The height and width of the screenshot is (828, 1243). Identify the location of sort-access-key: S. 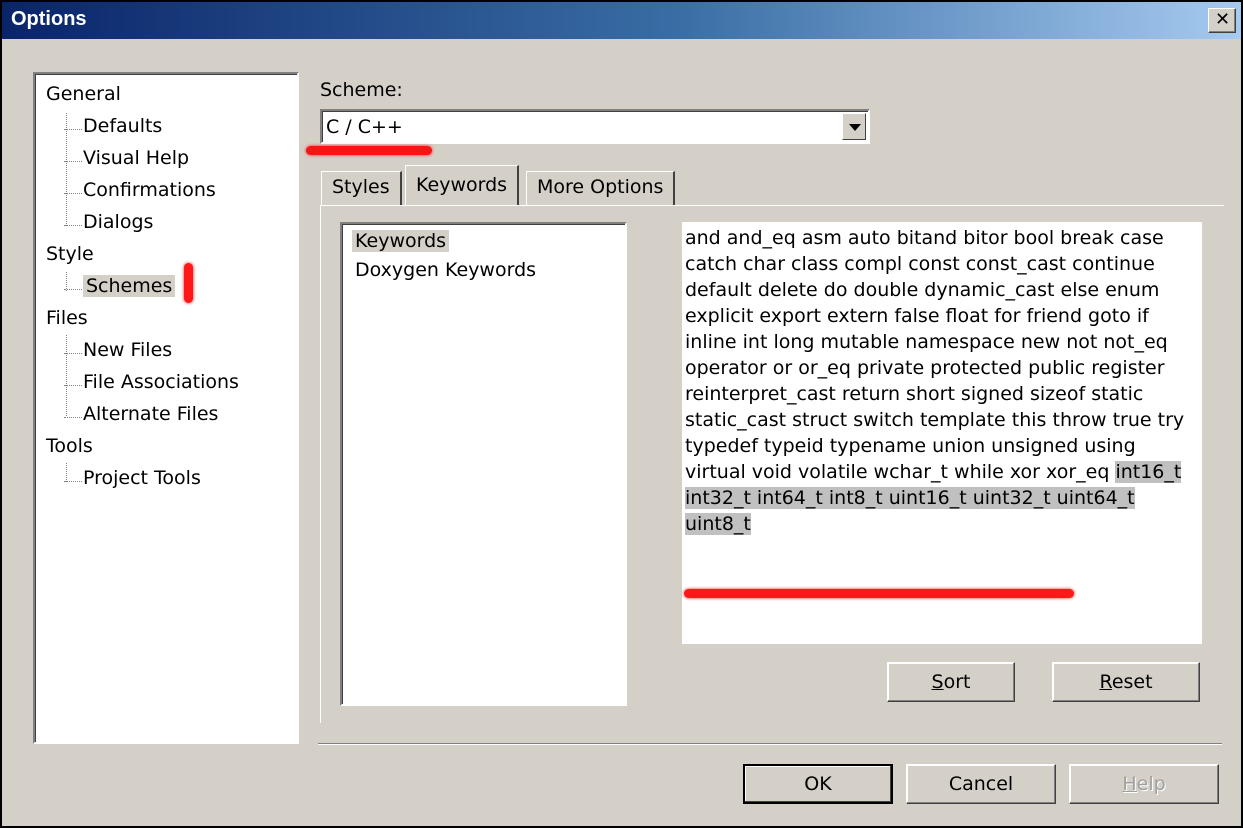
(937, 682).